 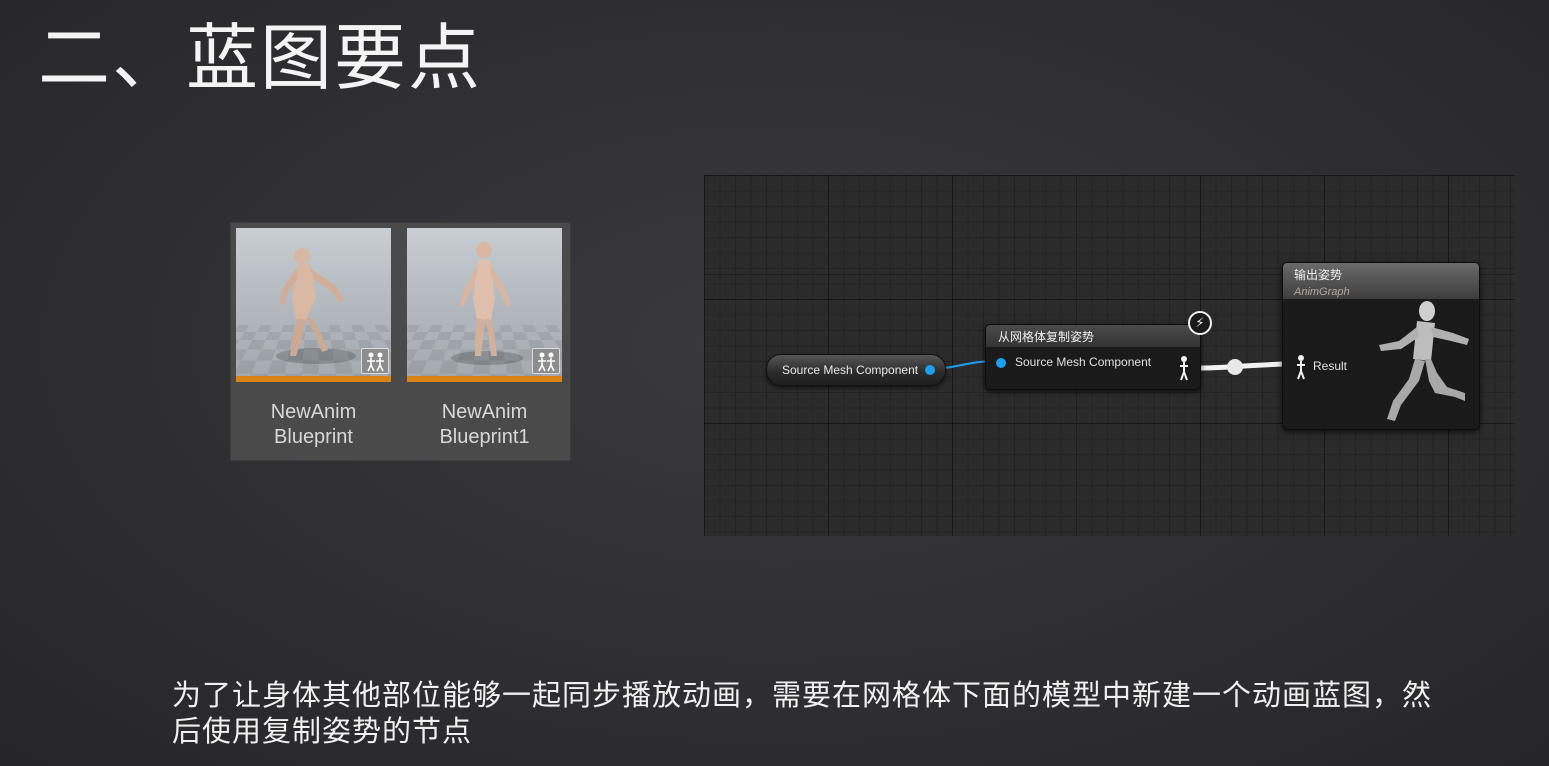 I want to click on asset-name: NewAnim Blueprint, so click(x=313, y=424).